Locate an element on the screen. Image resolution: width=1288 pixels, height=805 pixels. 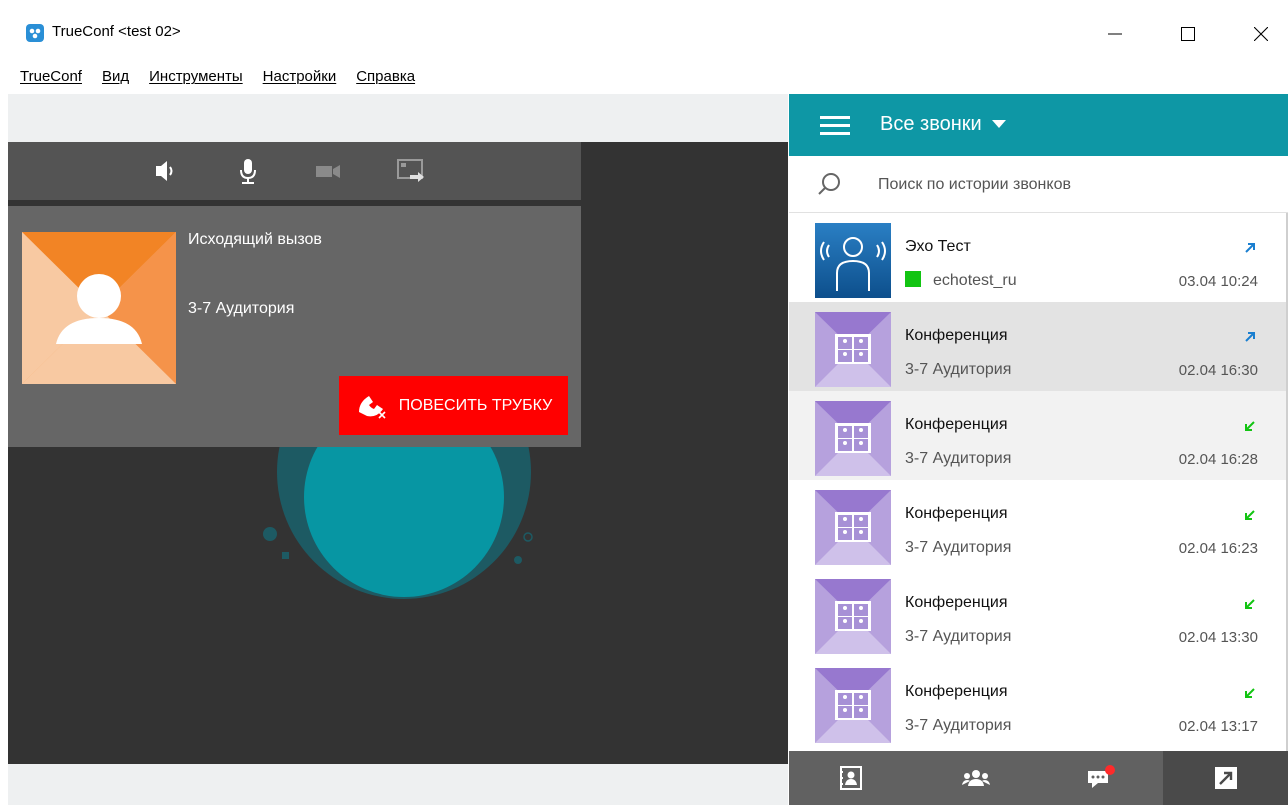
nav-contacts is located at coordinates (851, 778).